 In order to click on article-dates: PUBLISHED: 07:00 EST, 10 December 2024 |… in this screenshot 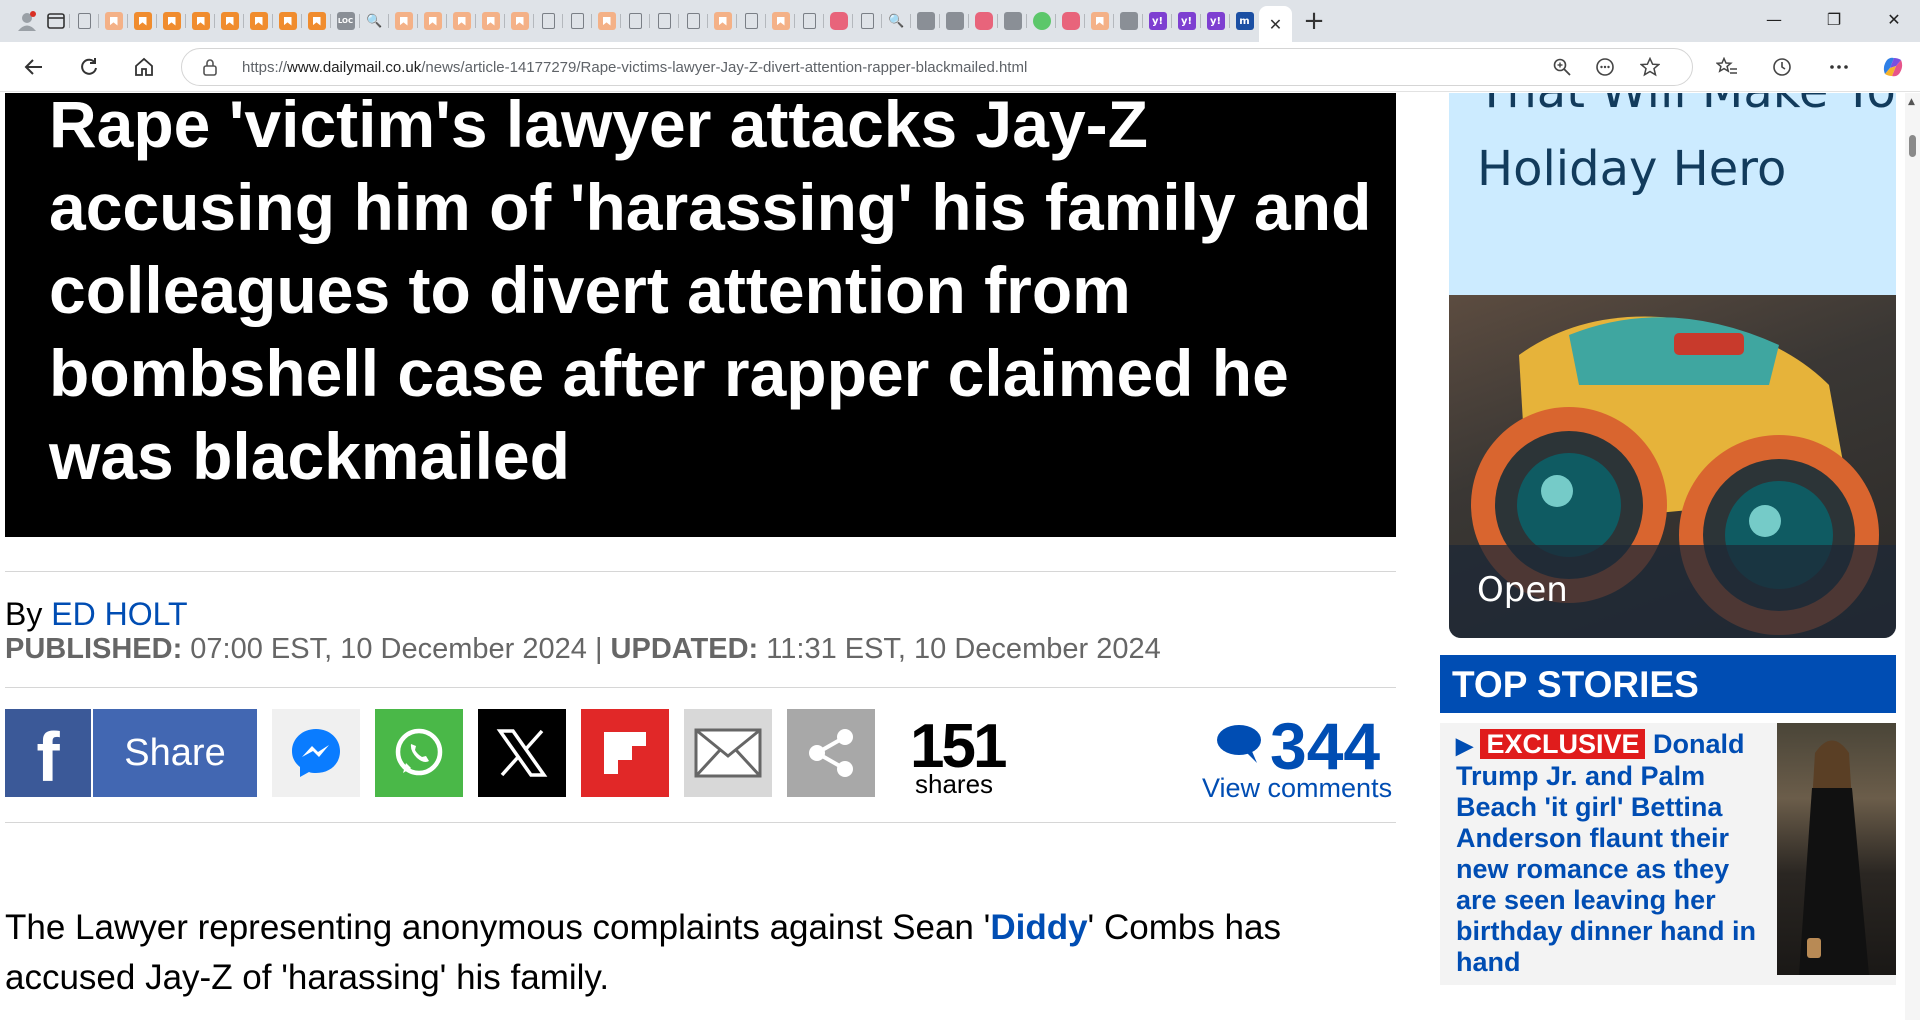, I will do `click(583, 649)`.